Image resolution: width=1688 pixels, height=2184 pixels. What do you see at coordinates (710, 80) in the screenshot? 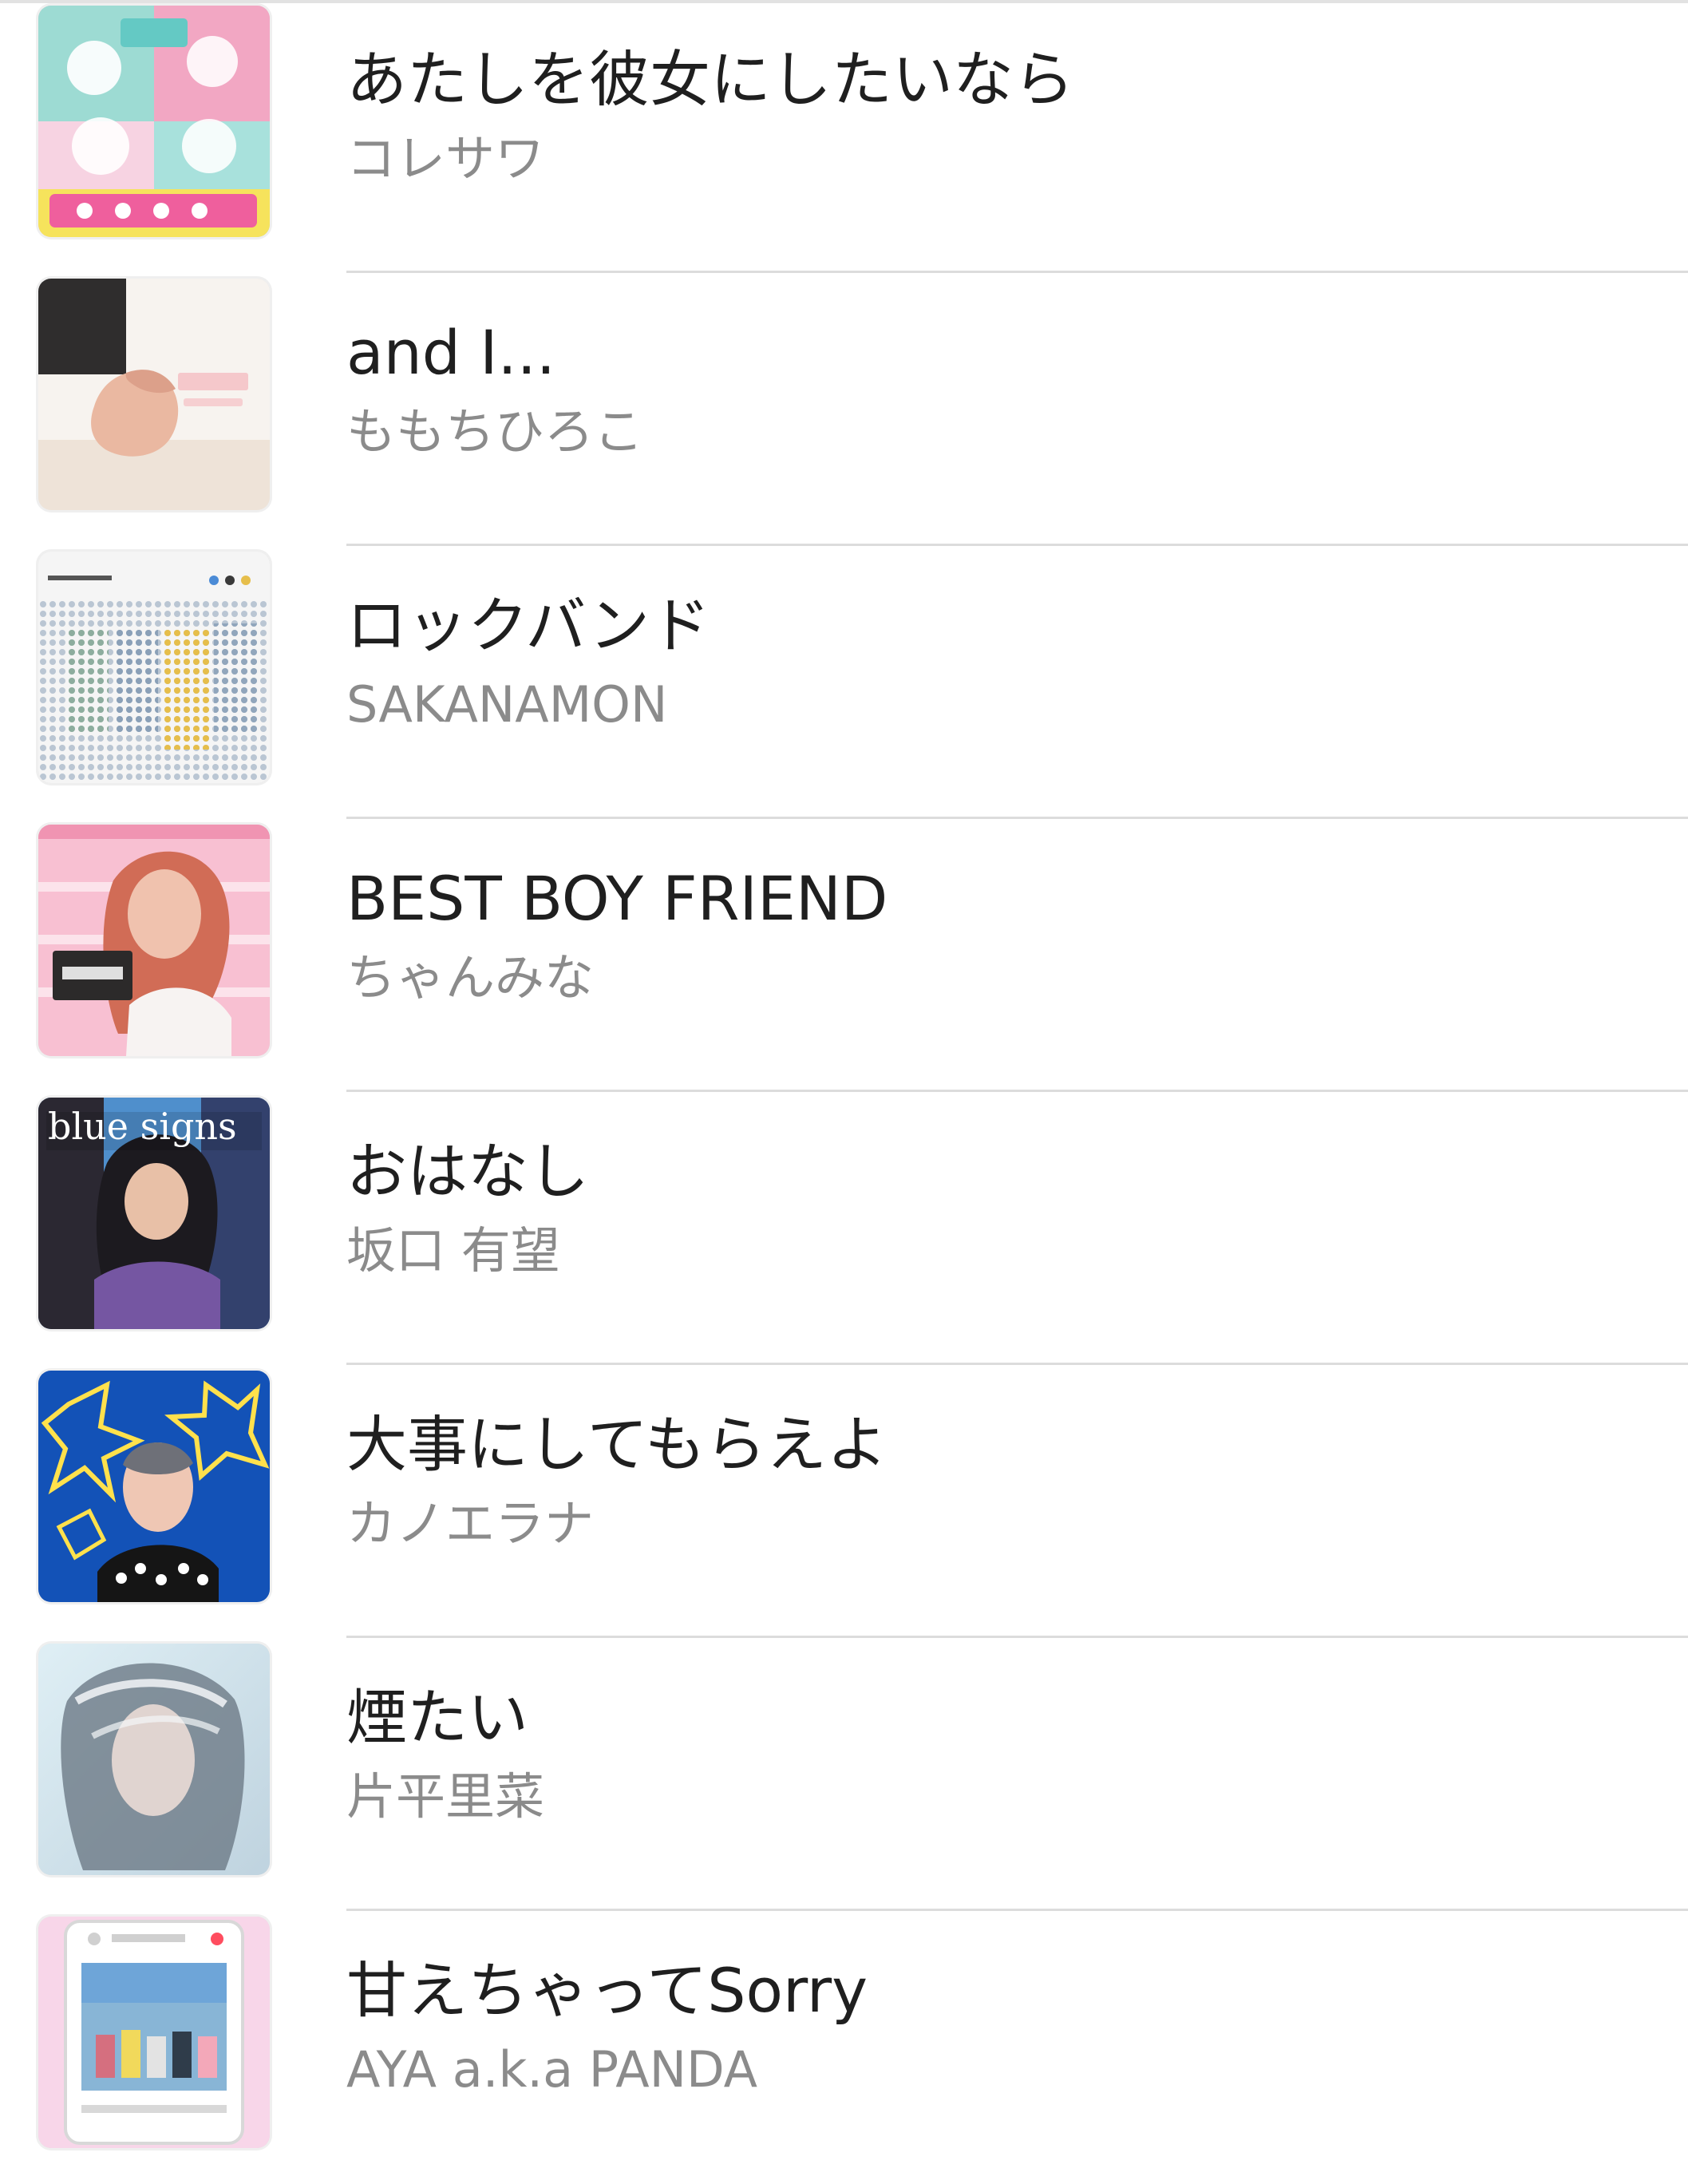
I see `song-title: あたしを彼女にしたいなら` at bounding box center [710, 80].